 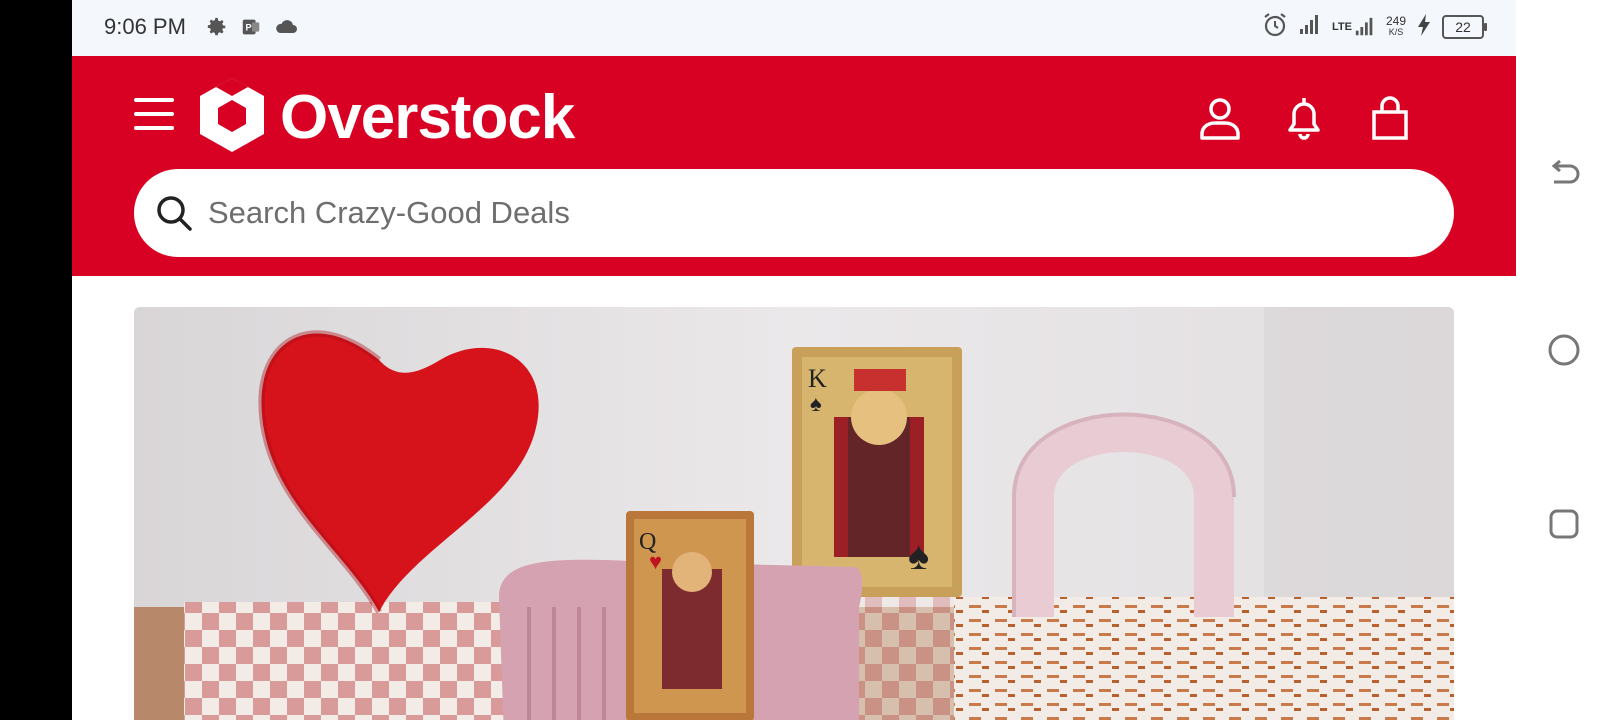 What do you see at coordinates (232, 117) in the screenshot?
I see `logo-icon` at bounding box center [232, 117].